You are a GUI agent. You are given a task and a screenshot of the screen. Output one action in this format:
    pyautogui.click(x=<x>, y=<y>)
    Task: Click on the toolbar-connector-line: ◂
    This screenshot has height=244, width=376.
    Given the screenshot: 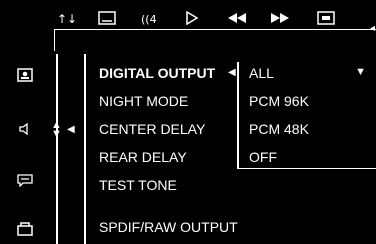 What is the action you would take?
    pyautogui.click(x=215, y=37)
    